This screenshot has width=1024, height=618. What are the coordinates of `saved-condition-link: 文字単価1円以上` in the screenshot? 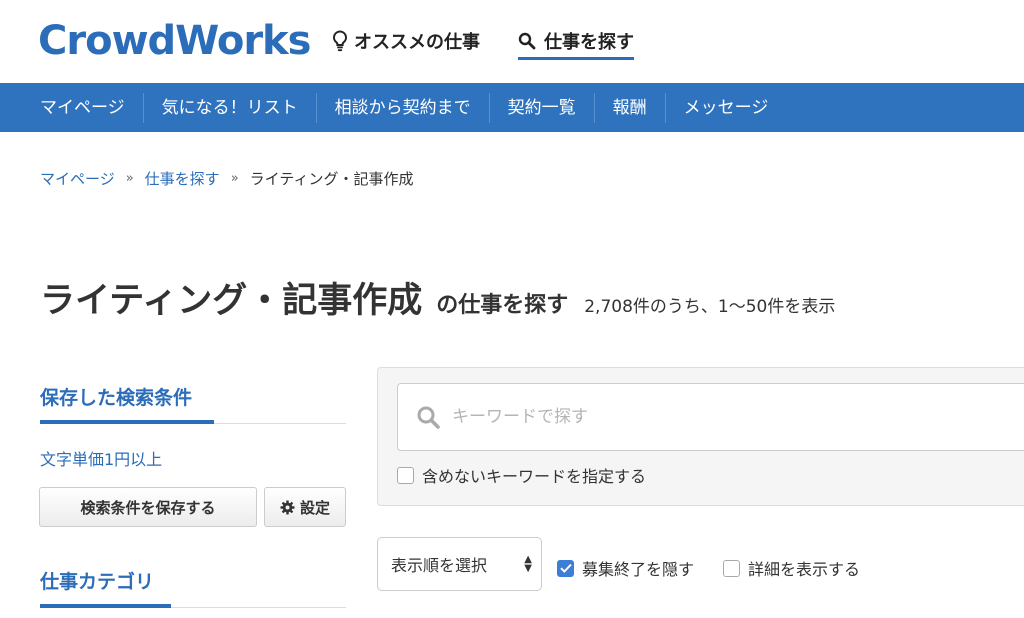 It's located at (101, 458).